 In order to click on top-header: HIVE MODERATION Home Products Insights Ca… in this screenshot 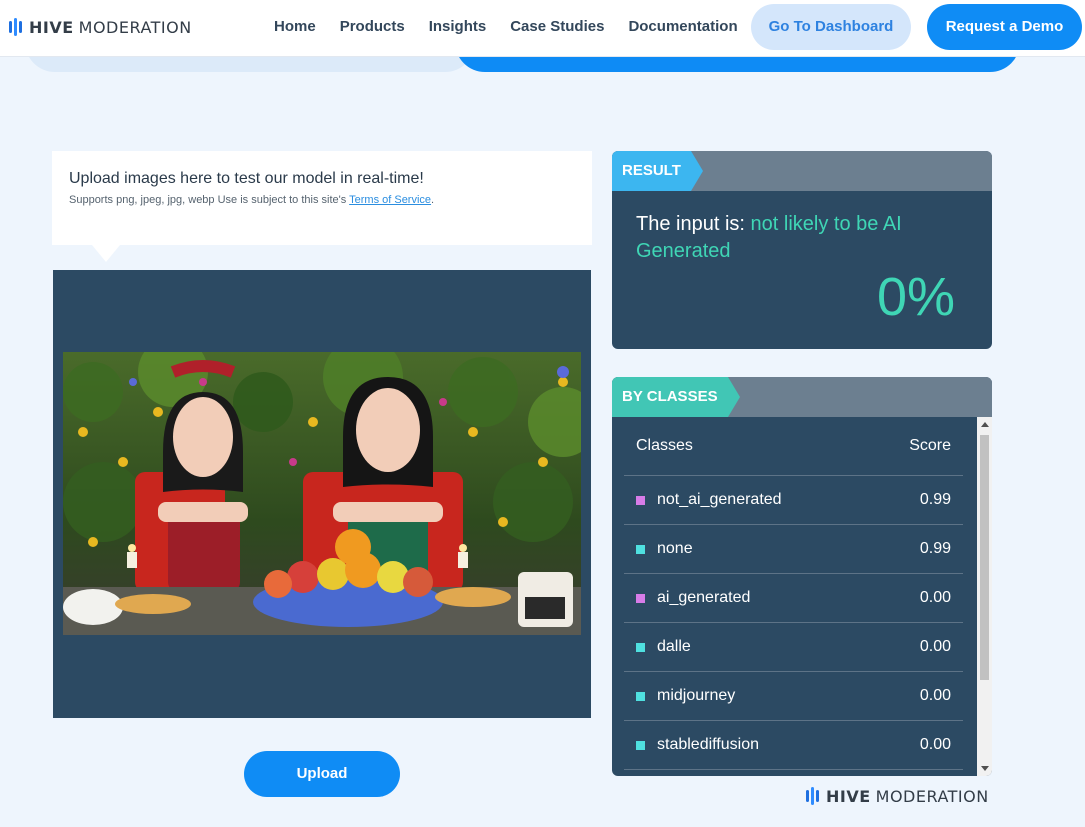, I will do `click(542, 28)`.